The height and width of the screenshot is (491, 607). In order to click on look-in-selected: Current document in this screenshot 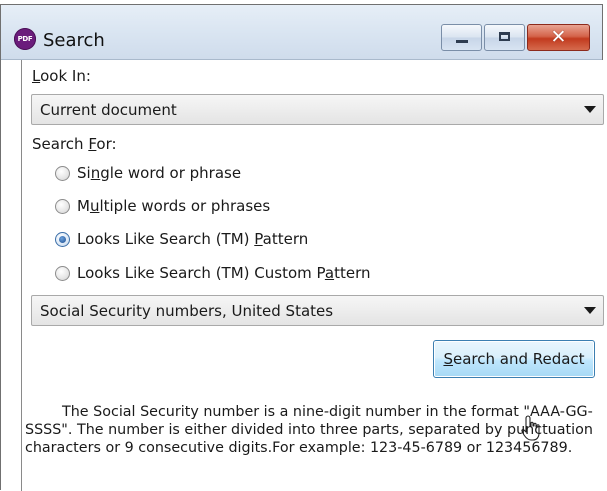, I will do `click(108, 110)`.